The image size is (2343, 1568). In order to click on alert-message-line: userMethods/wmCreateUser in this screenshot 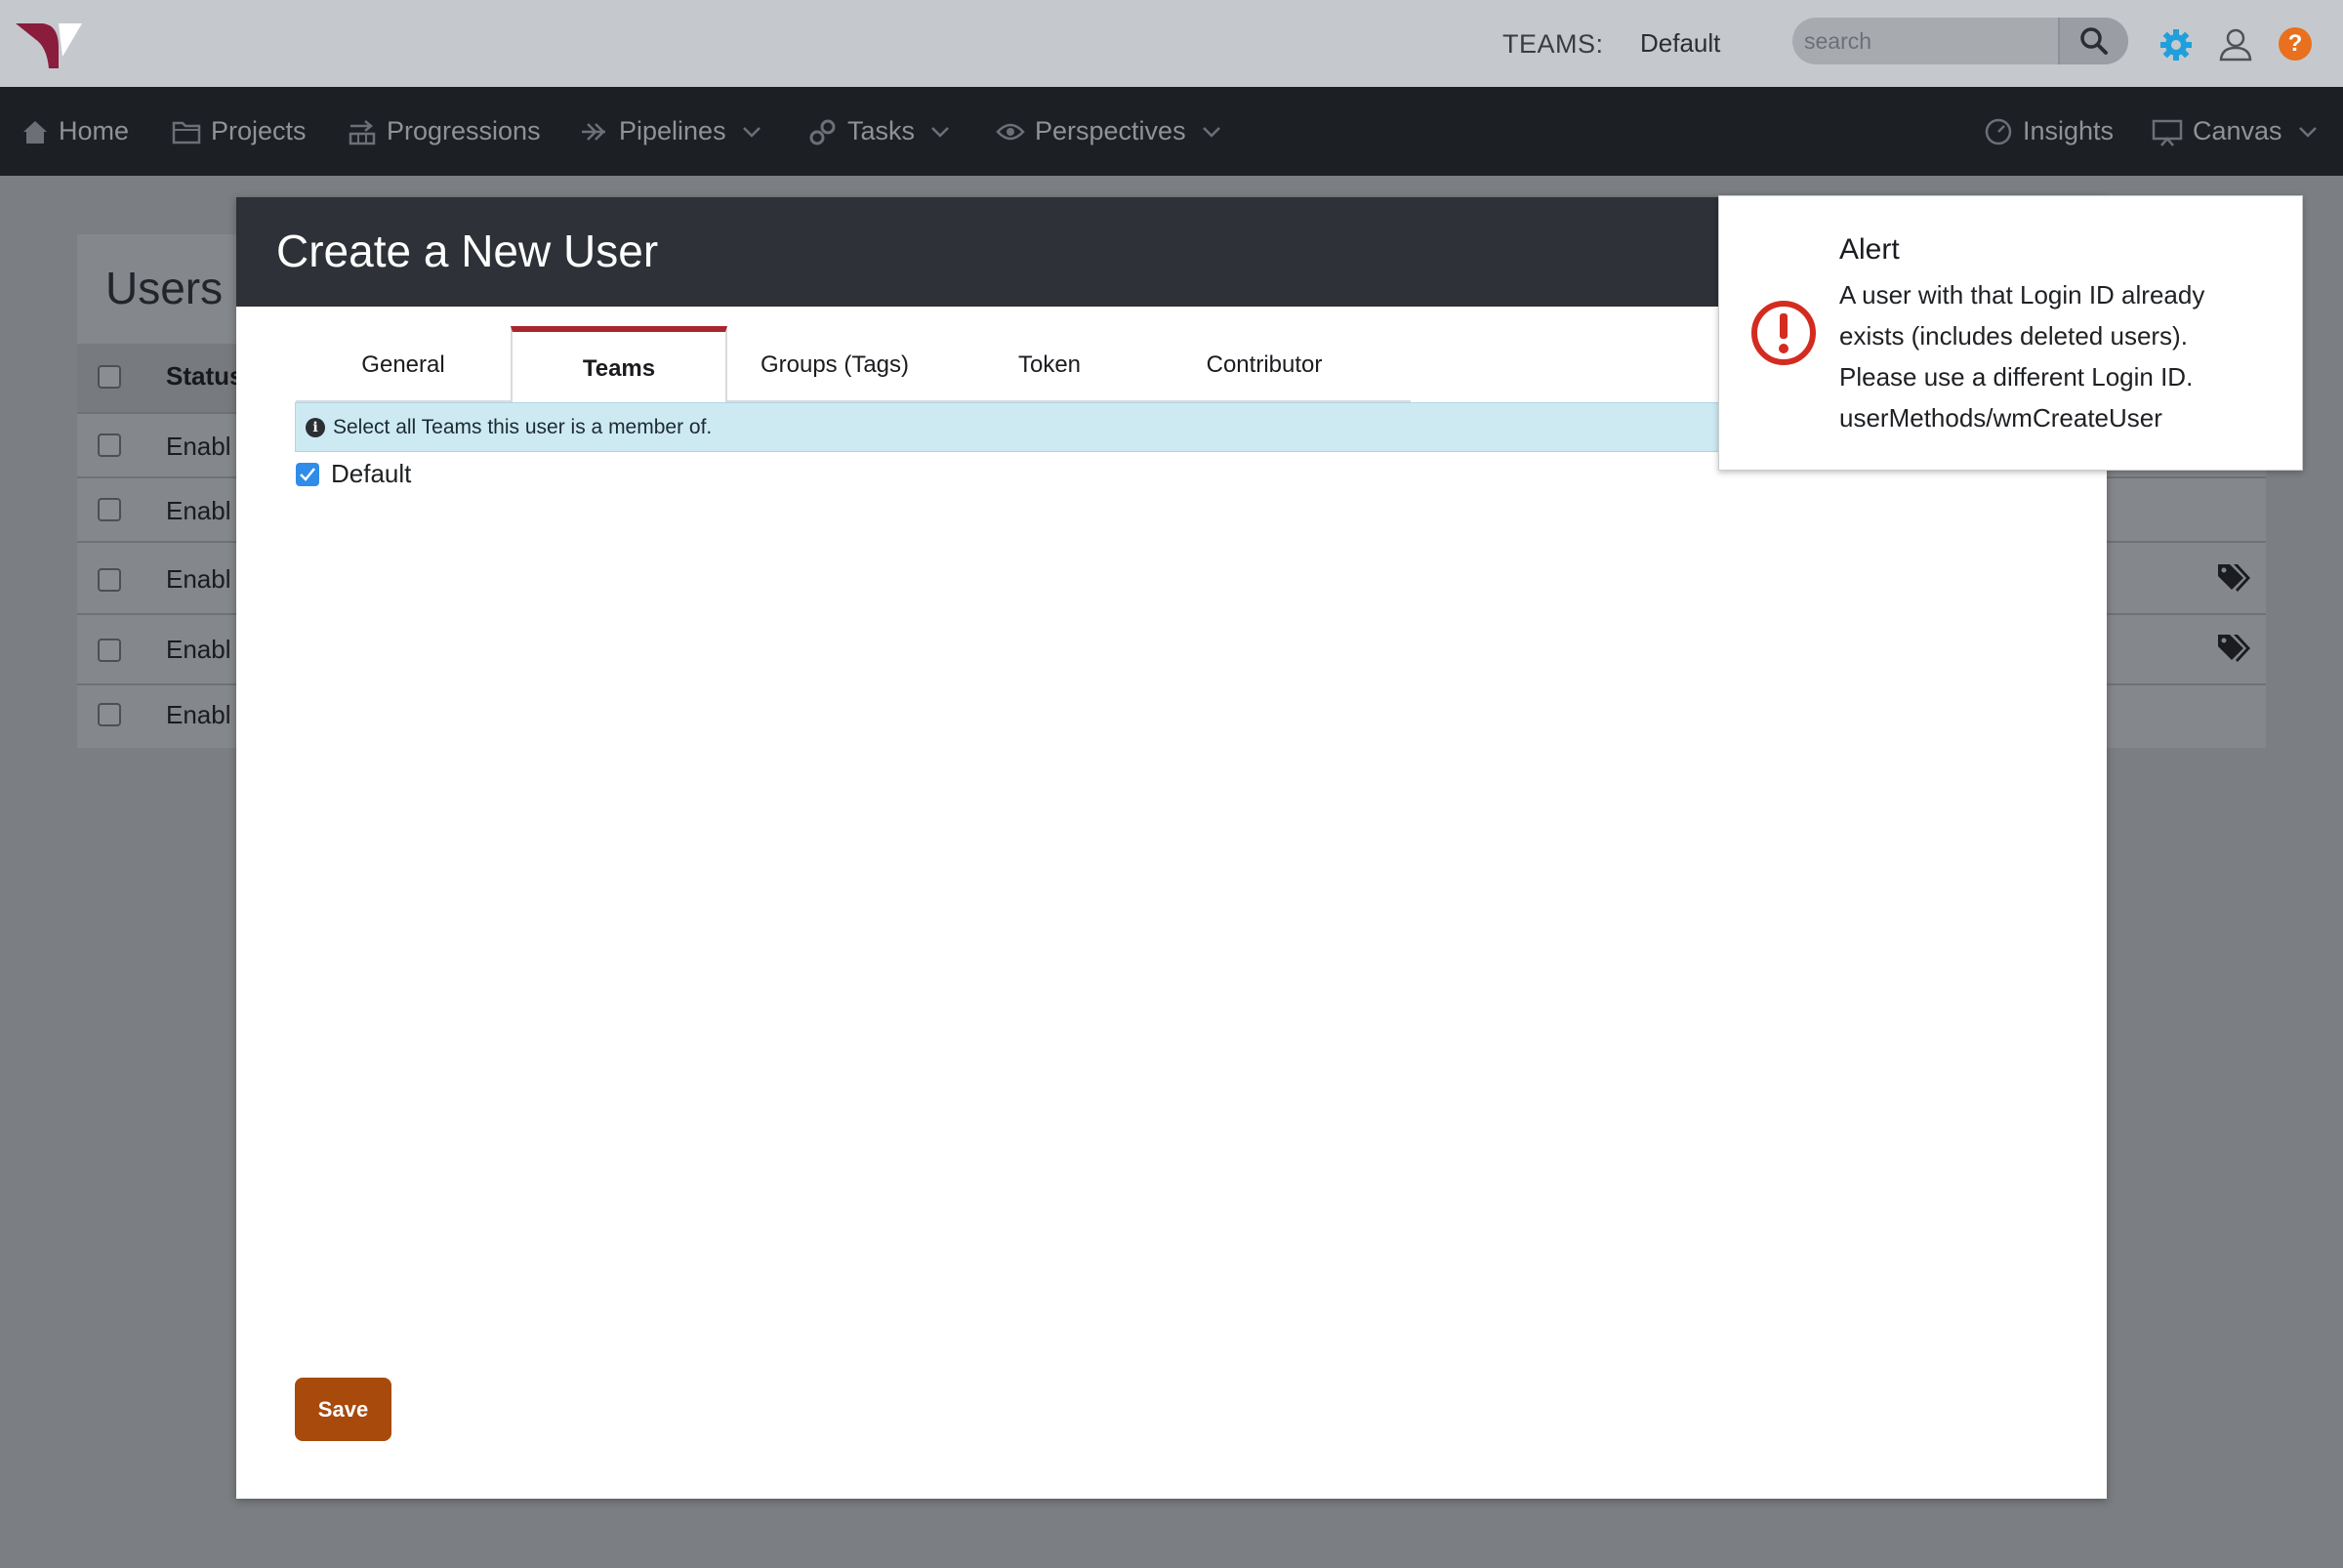, I will do `click(2000, 418)`.